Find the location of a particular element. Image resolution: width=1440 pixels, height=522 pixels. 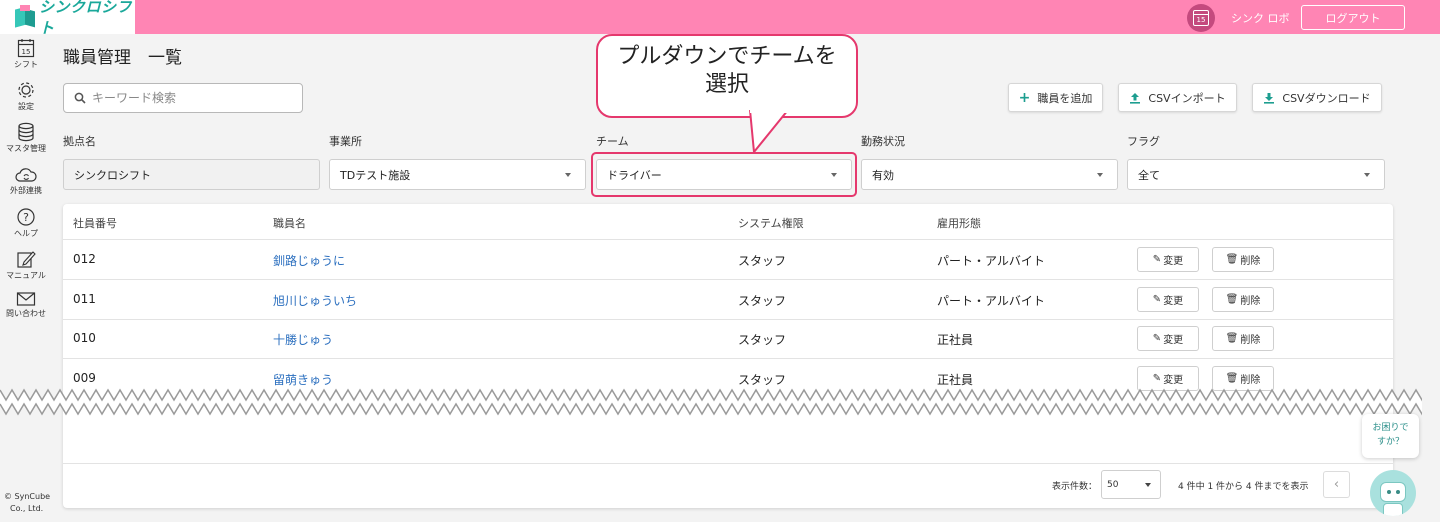

search-box is located at coordinates (183, 98).